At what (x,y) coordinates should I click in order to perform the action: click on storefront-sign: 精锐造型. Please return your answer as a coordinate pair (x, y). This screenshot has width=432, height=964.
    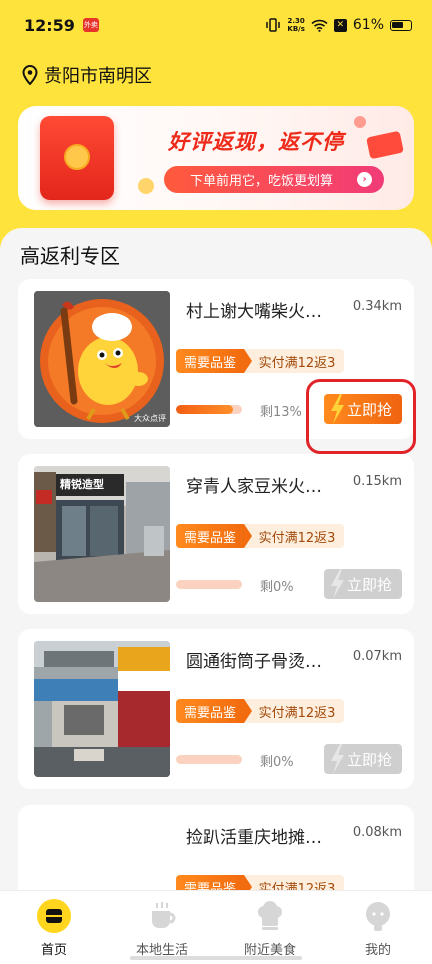
    Looking at the image, I should click on (82, 484).